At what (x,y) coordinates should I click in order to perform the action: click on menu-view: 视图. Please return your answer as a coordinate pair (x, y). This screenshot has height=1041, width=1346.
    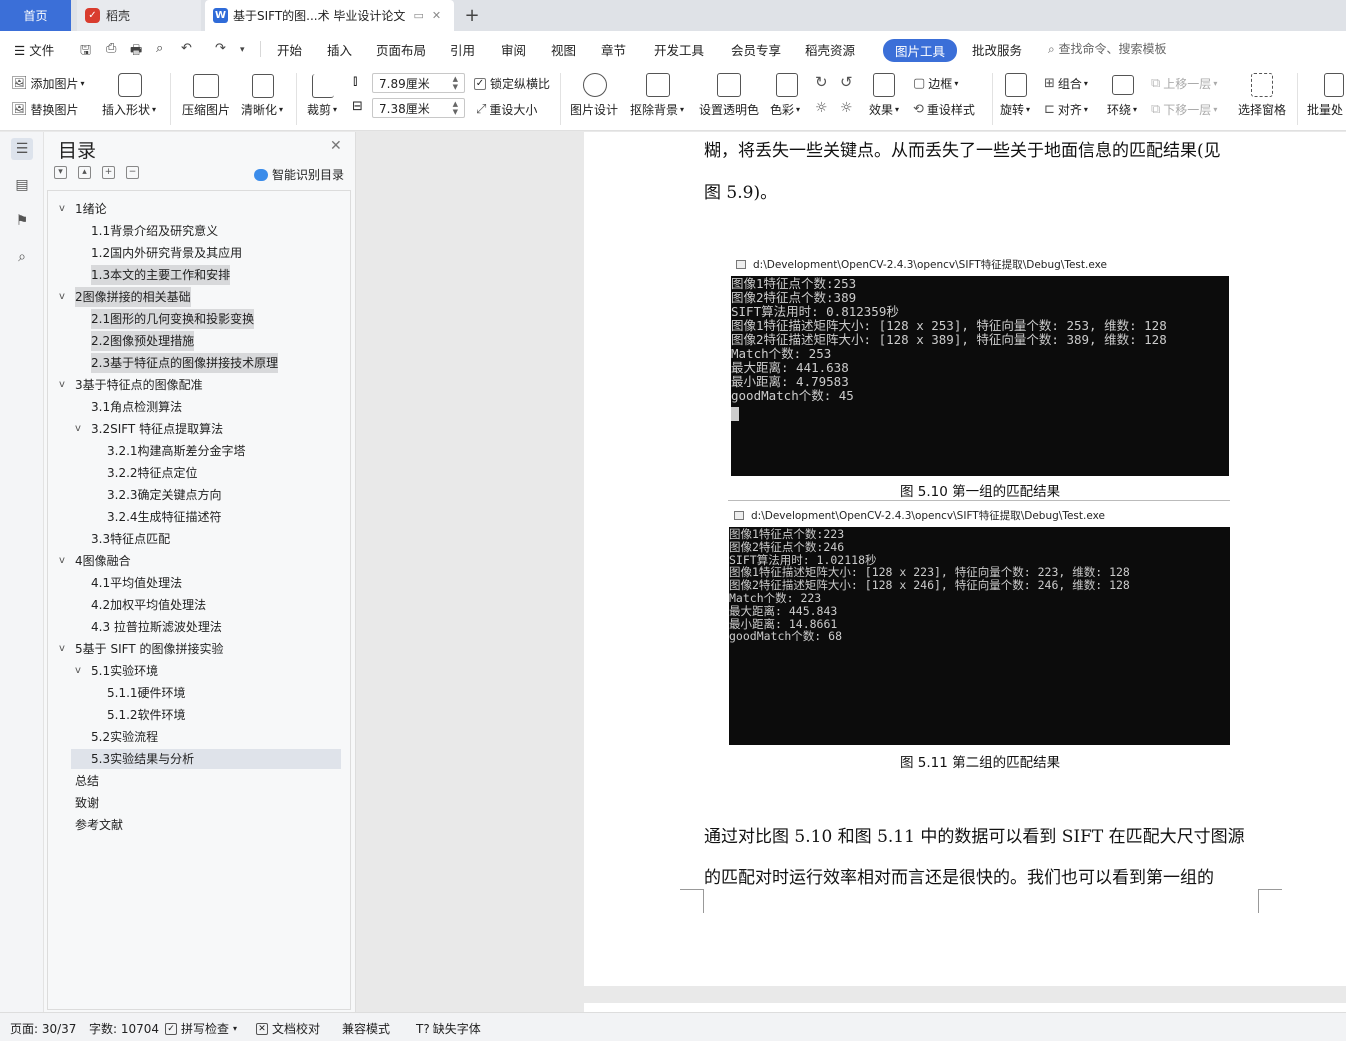
    Looking at the image, I should click on (563, 49).